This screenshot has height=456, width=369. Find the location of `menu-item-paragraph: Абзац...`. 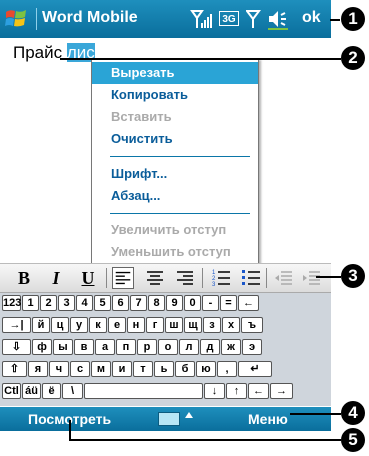

menu-item-paragraph: Абзац... is located at coordinates (175, 196).